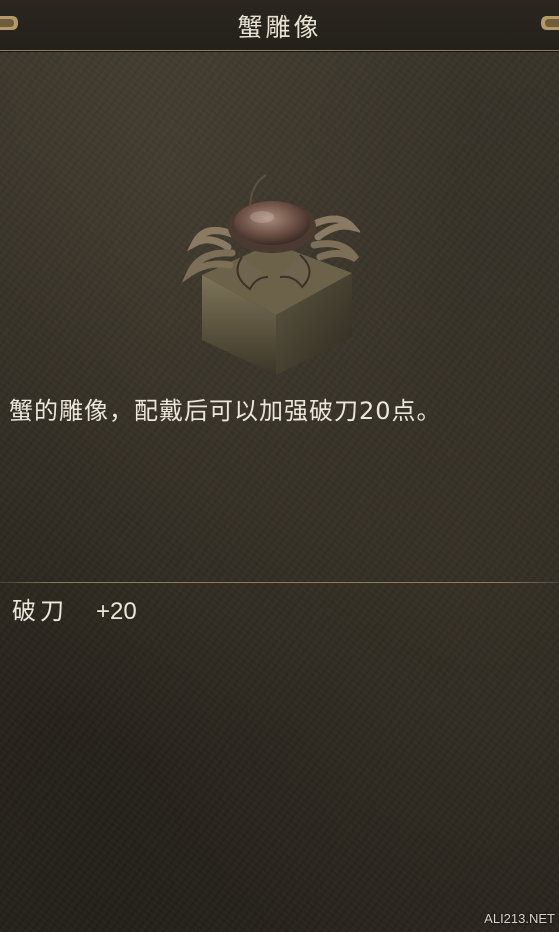  I want to click on crab-statue-icon, so click(270, 274).